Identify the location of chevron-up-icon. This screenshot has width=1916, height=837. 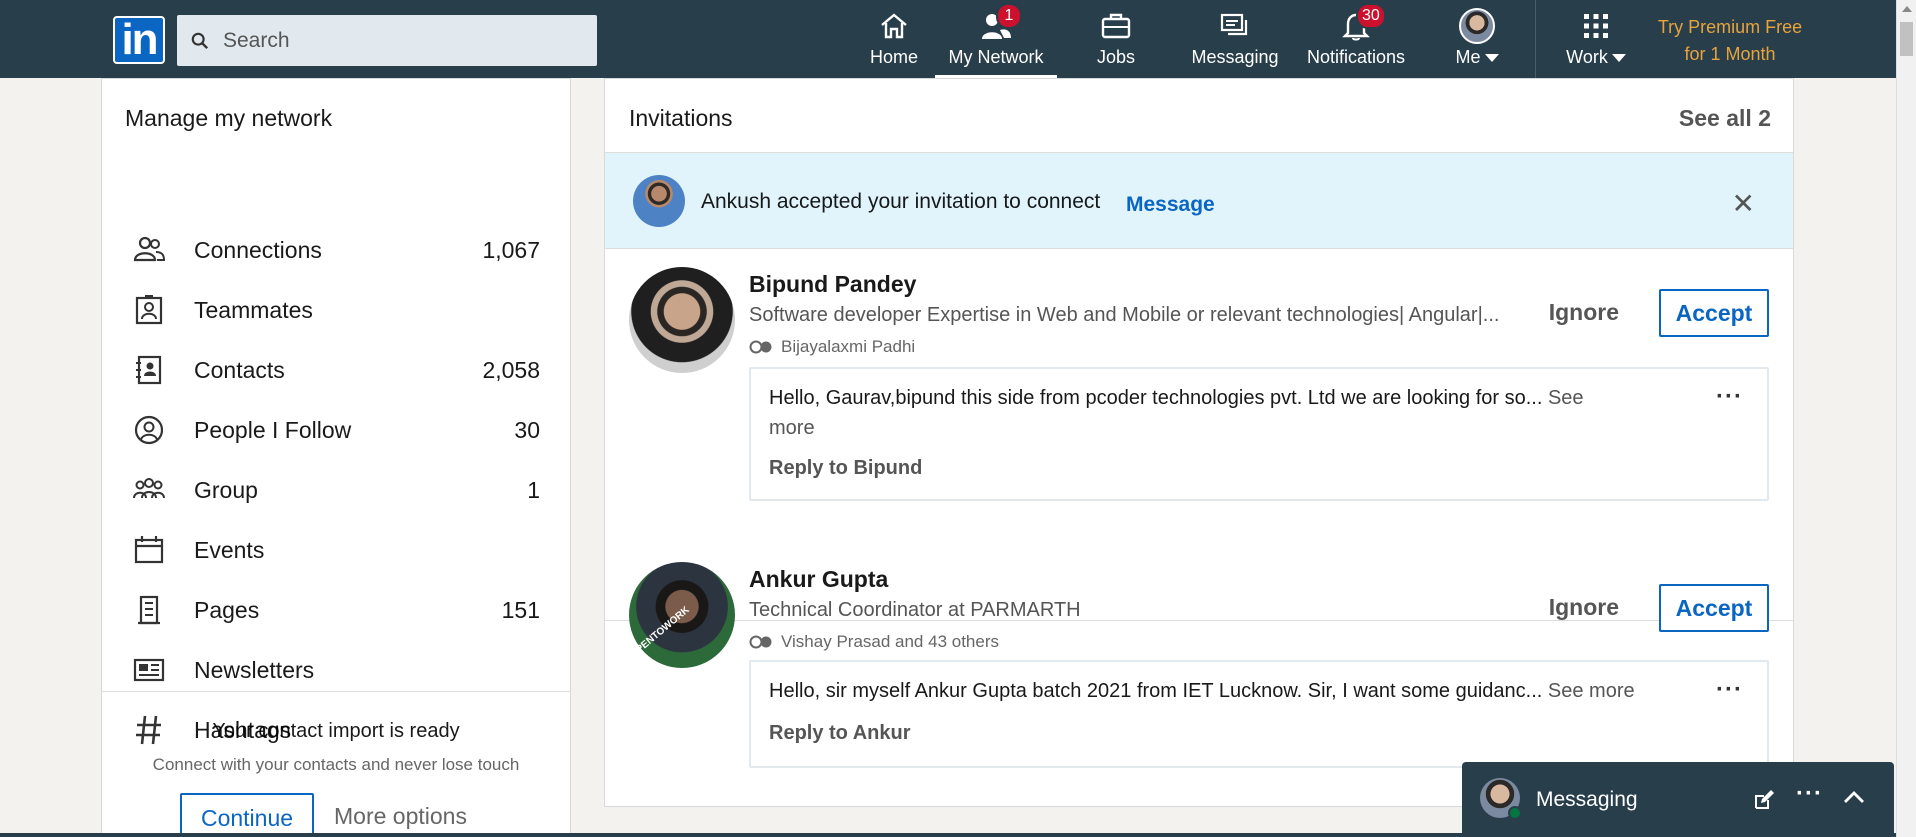
(1854, 798).